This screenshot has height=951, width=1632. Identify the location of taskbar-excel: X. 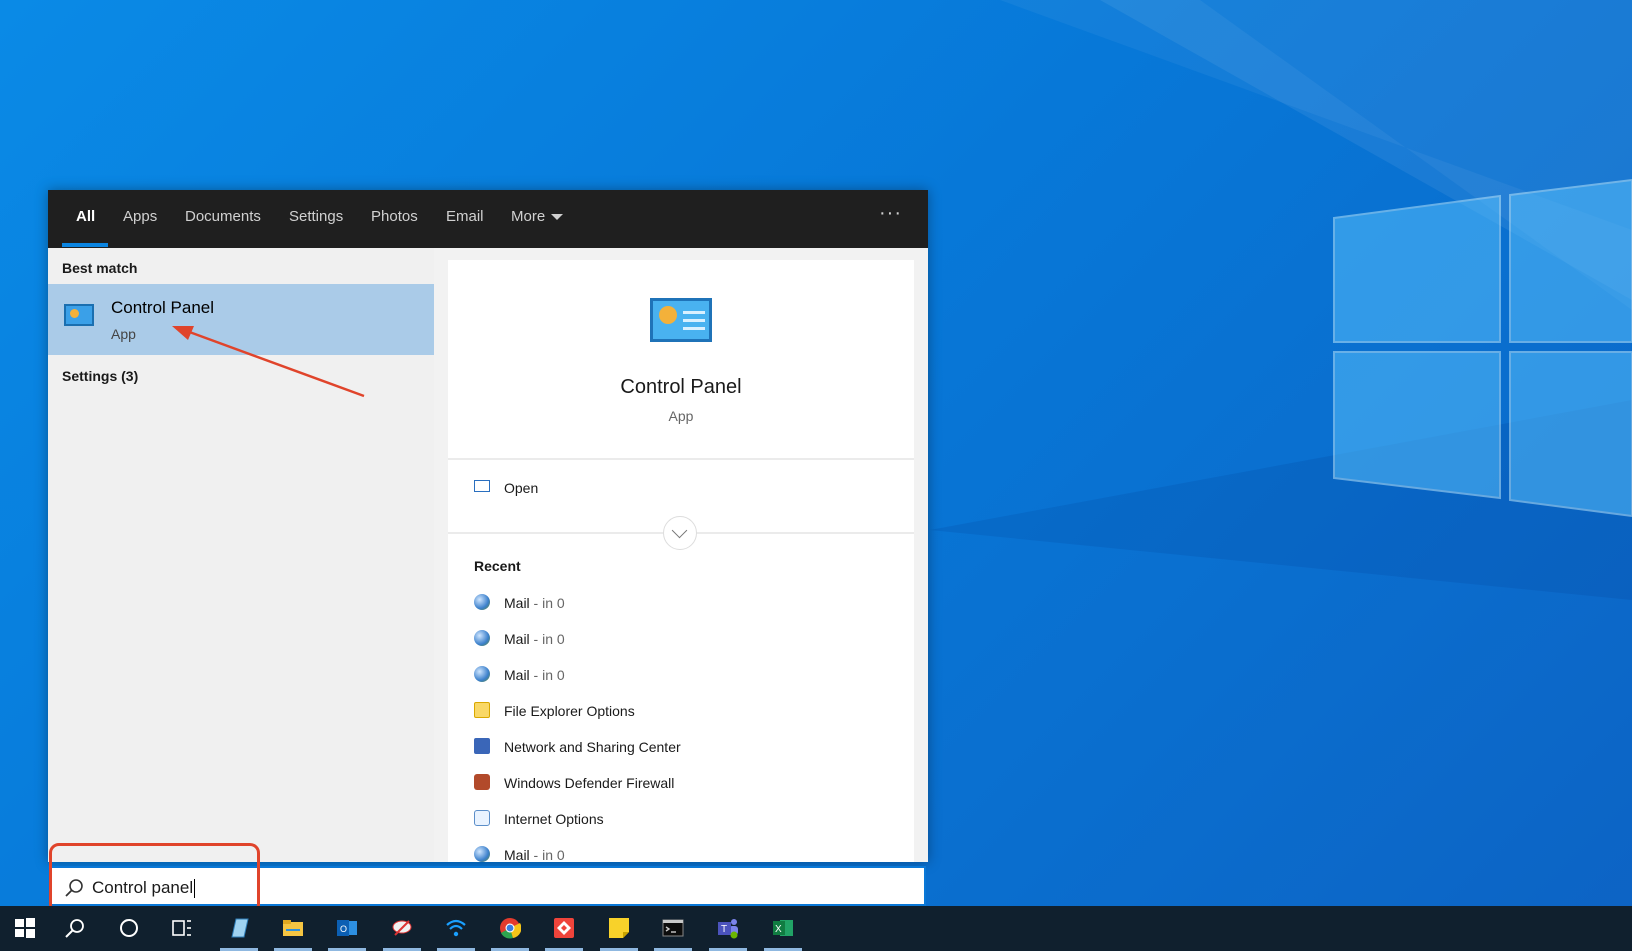
(783, 928).